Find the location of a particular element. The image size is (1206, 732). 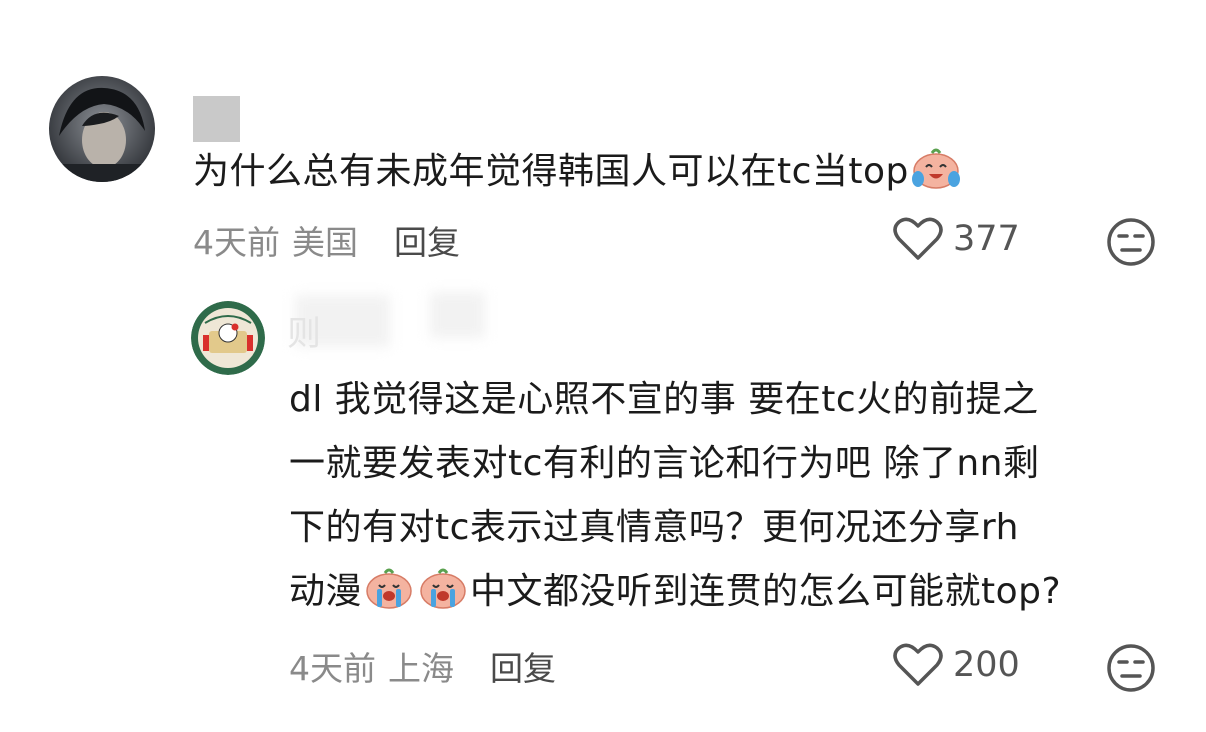

reply-line-3: 下的有对tc表示过真情意吗？更何况还分享rh is located at coordinates (654, 527).